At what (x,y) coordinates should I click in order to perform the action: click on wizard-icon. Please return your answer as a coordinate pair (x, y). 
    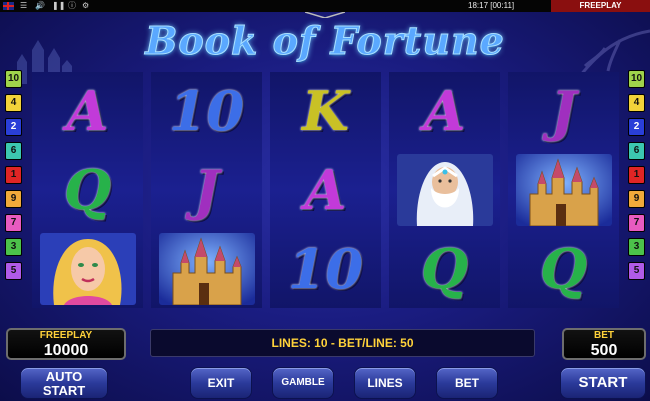
    Looking at the image, I should click on (444, 190).